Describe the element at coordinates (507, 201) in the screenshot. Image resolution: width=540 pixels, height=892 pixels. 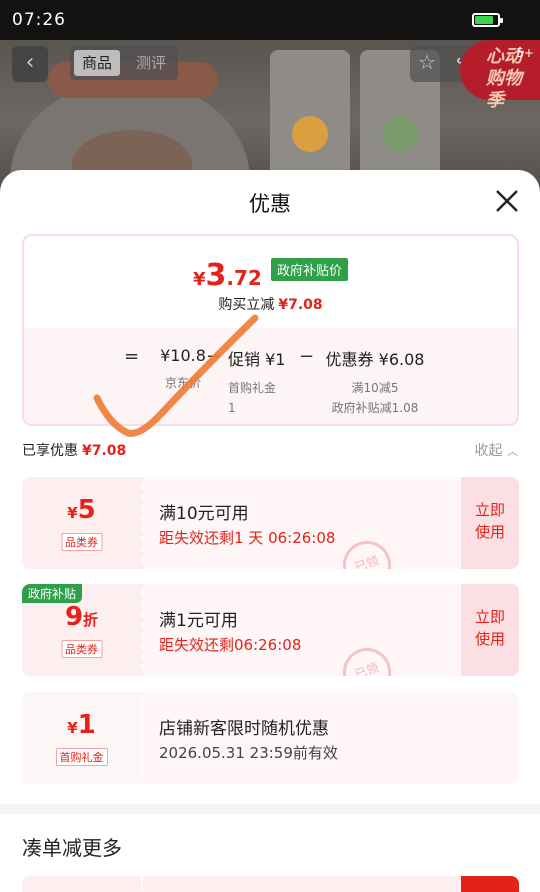
I see `close-icon` at that location.